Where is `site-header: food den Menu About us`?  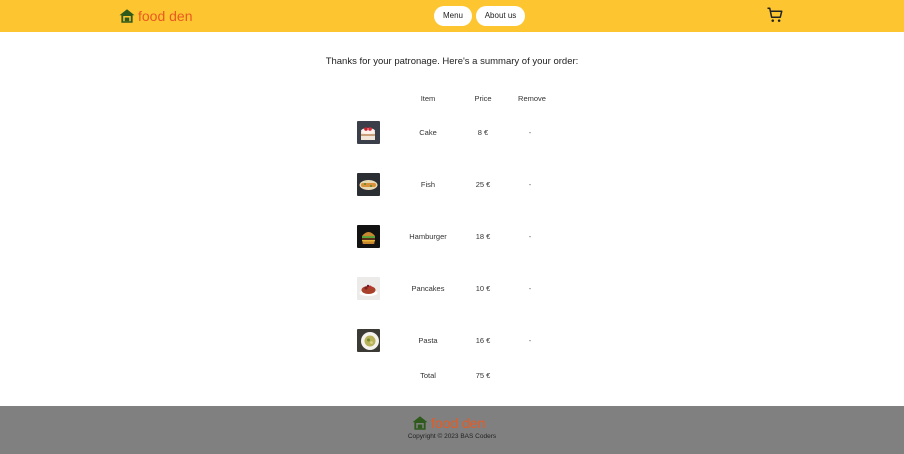
site-header: food den Menu About us is located at coordinates (452, 16).